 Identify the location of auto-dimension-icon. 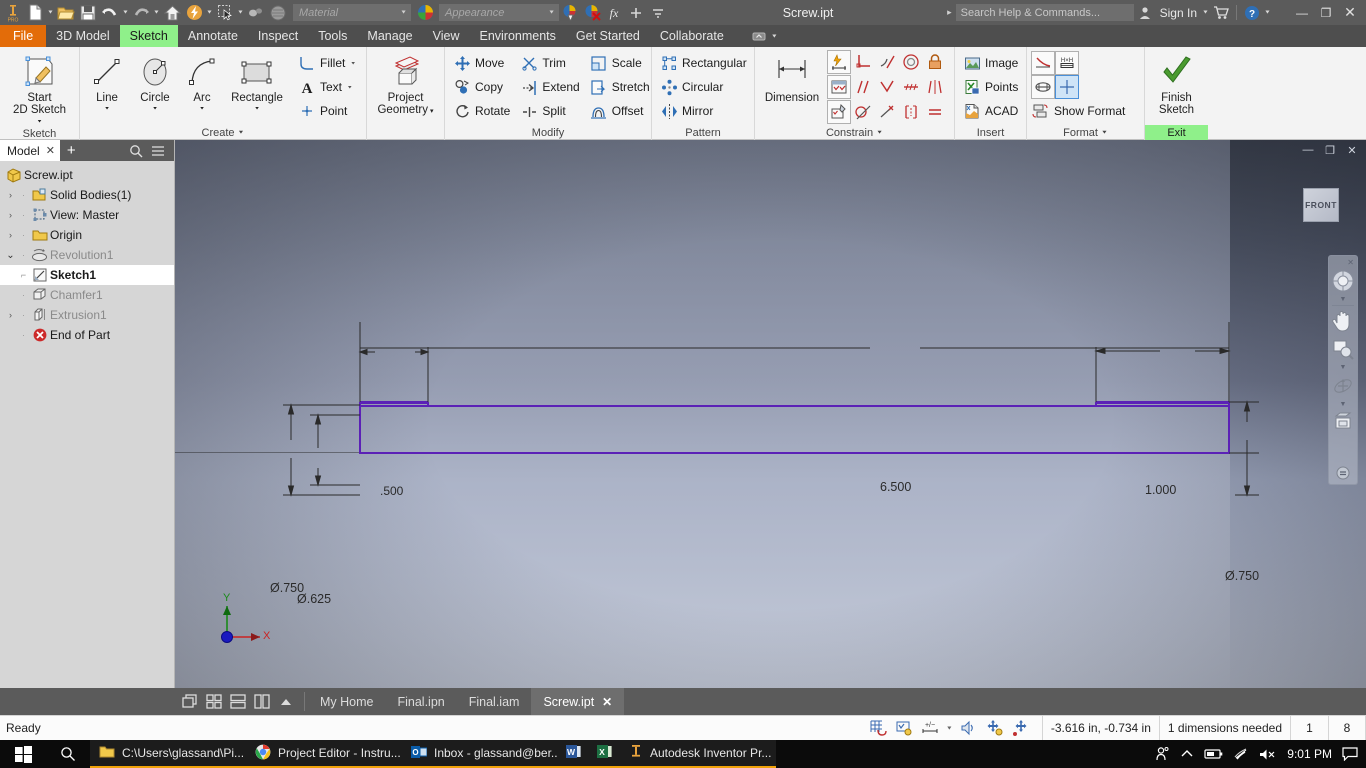
(839, 62).